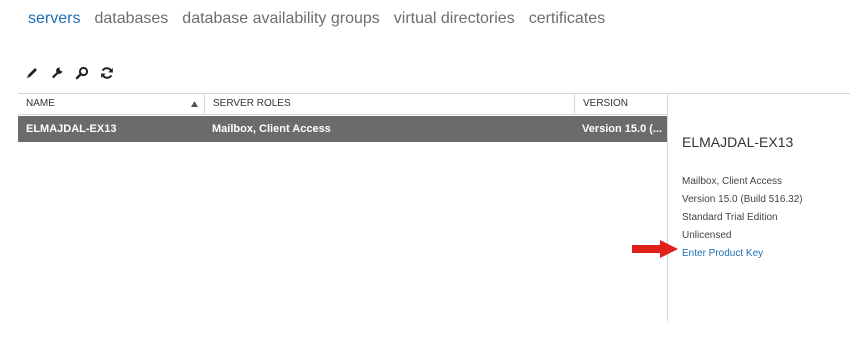 The width and height of the screenshot is (850, 342). What do you see at coordinates (389, 104) in the screenshot?
I see `column-header-server-roles: SERVER ROLES` at bounding box center [389, 104].